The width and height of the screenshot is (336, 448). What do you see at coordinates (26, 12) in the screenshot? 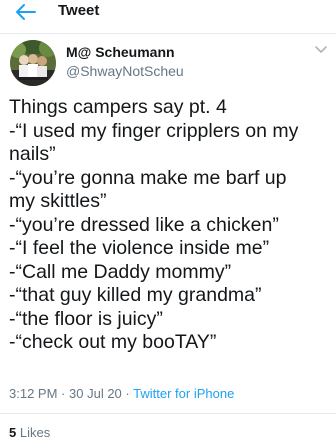
I see `arrow-left-icon` at bounding box center [26, 12].